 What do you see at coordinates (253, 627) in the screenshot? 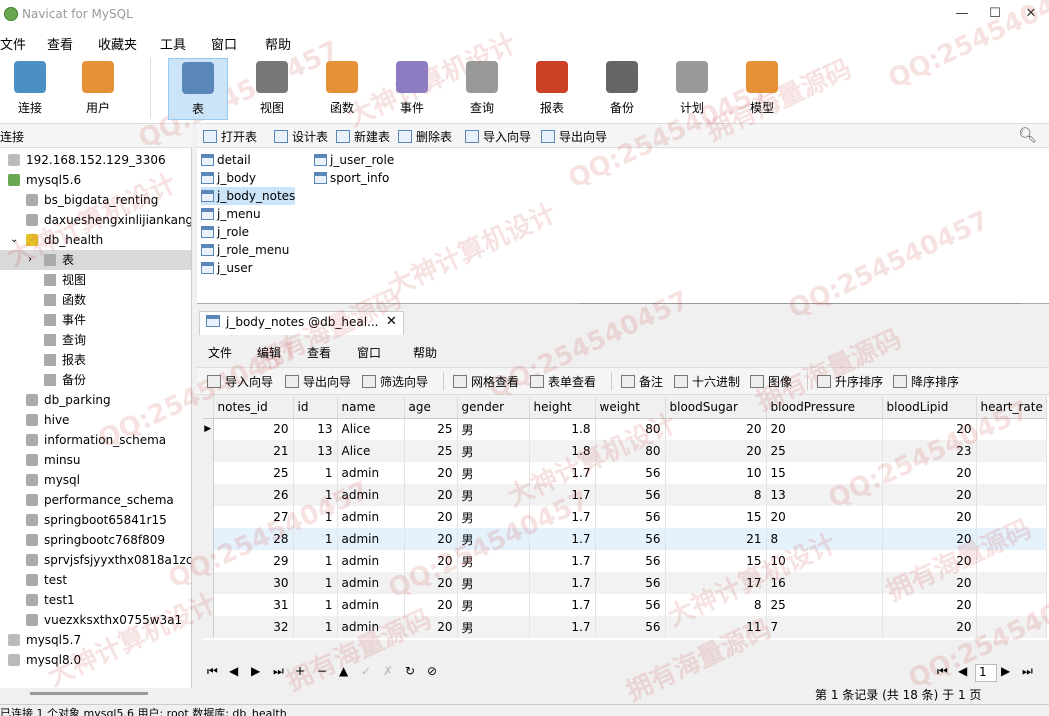
I see `cell-notes_id: 32` at bounding box center [253, 627].